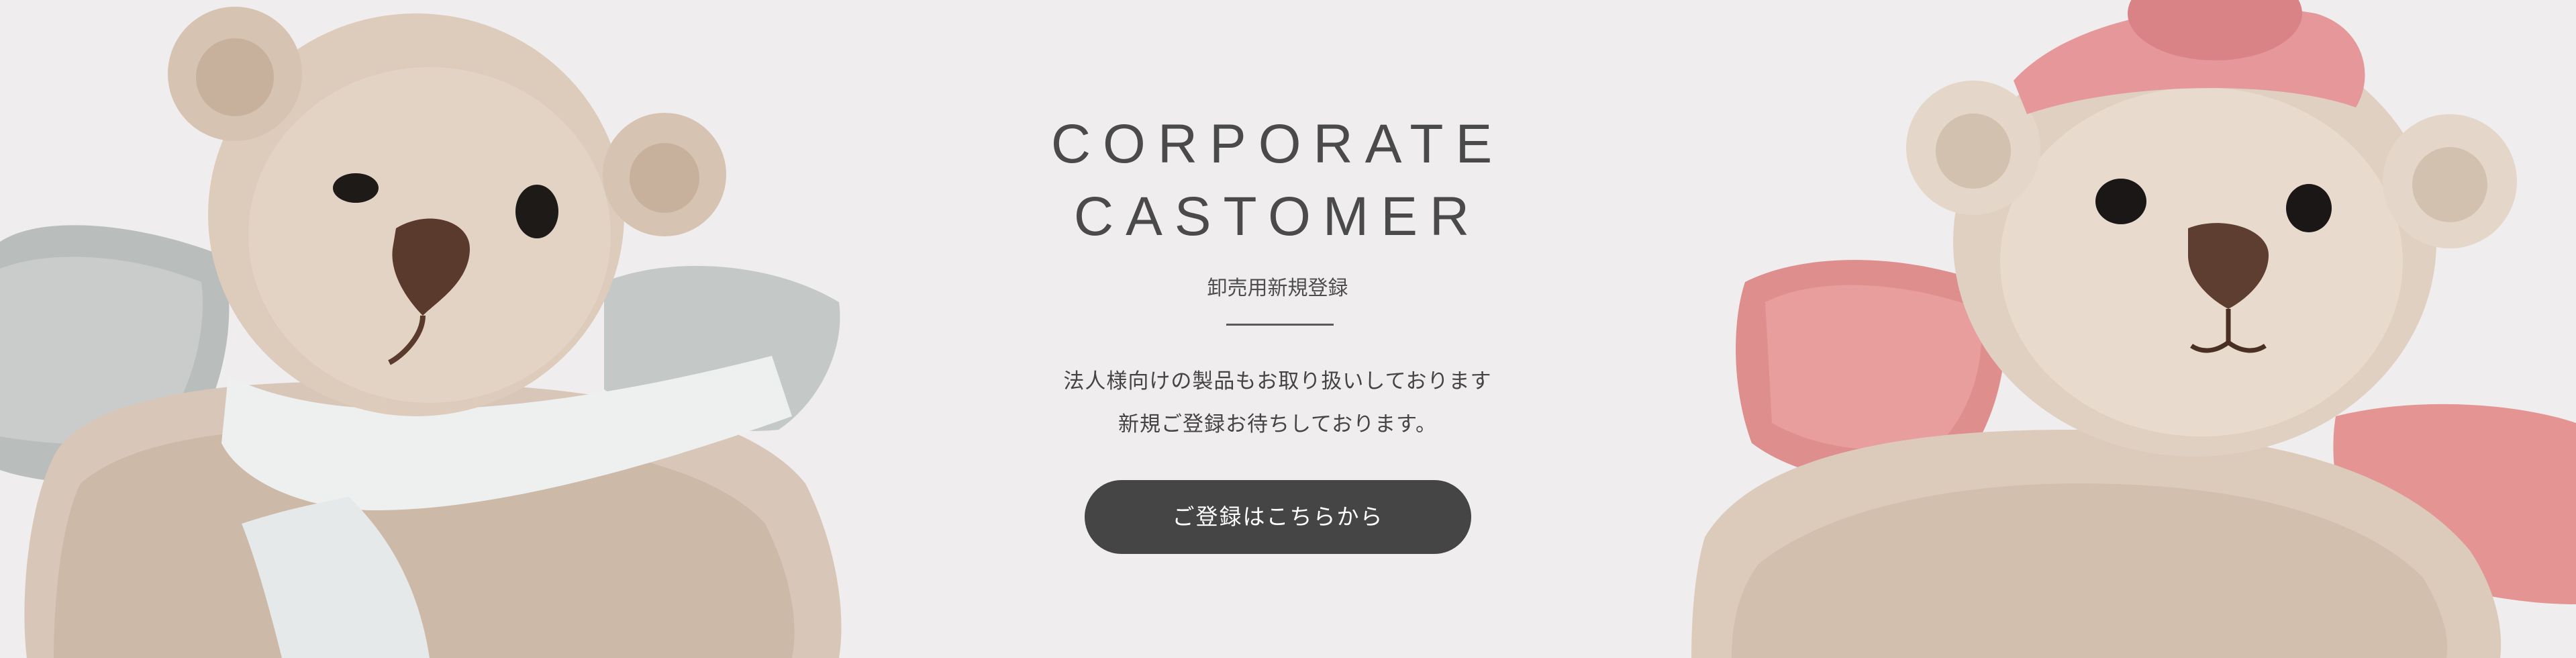 The width and height of the screenshot is (2576, 658). Describe the element at coordinates (1277, 288) in the screenshot. I see `hero-subtitle: 卸売用新規登録` at that location.